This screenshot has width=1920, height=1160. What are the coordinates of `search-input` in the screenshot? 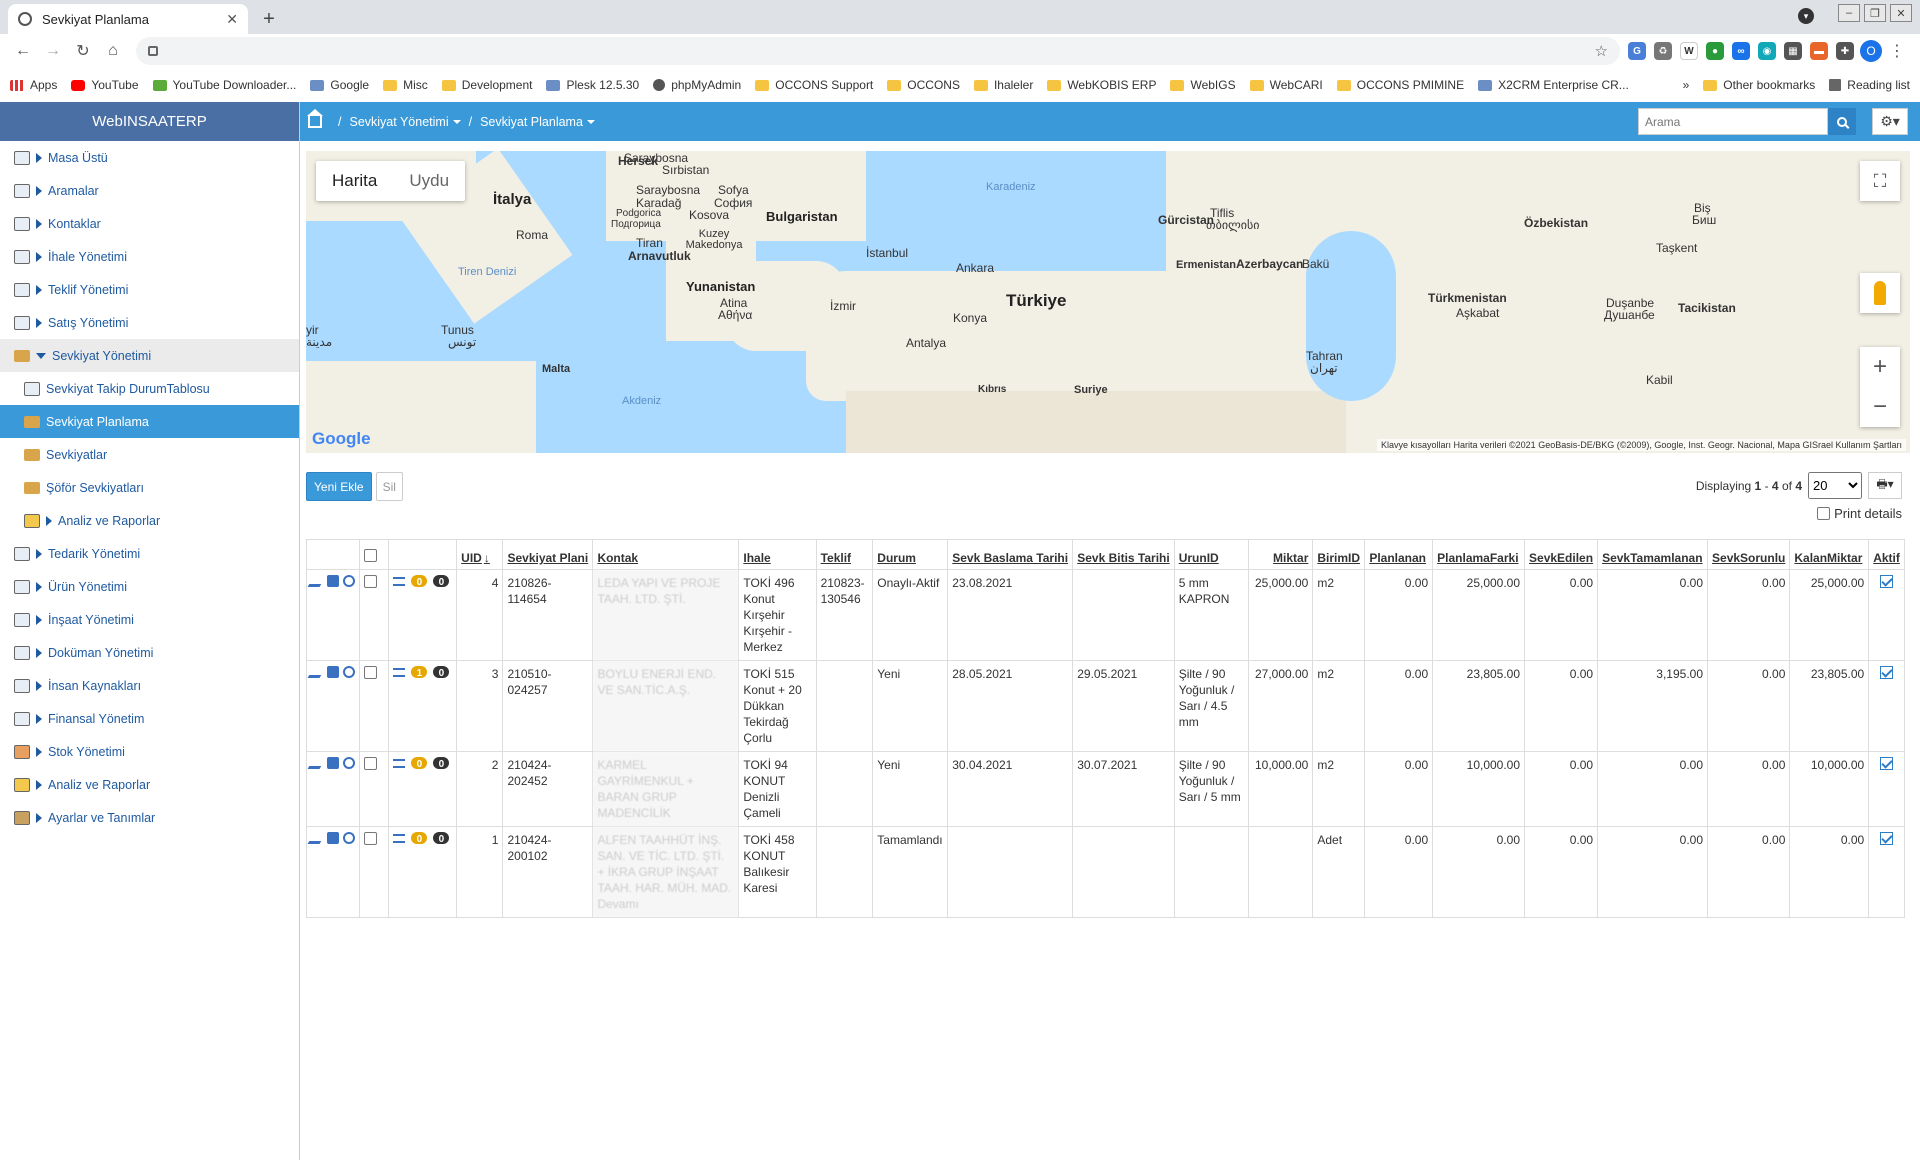 It's located at (1733, 121).